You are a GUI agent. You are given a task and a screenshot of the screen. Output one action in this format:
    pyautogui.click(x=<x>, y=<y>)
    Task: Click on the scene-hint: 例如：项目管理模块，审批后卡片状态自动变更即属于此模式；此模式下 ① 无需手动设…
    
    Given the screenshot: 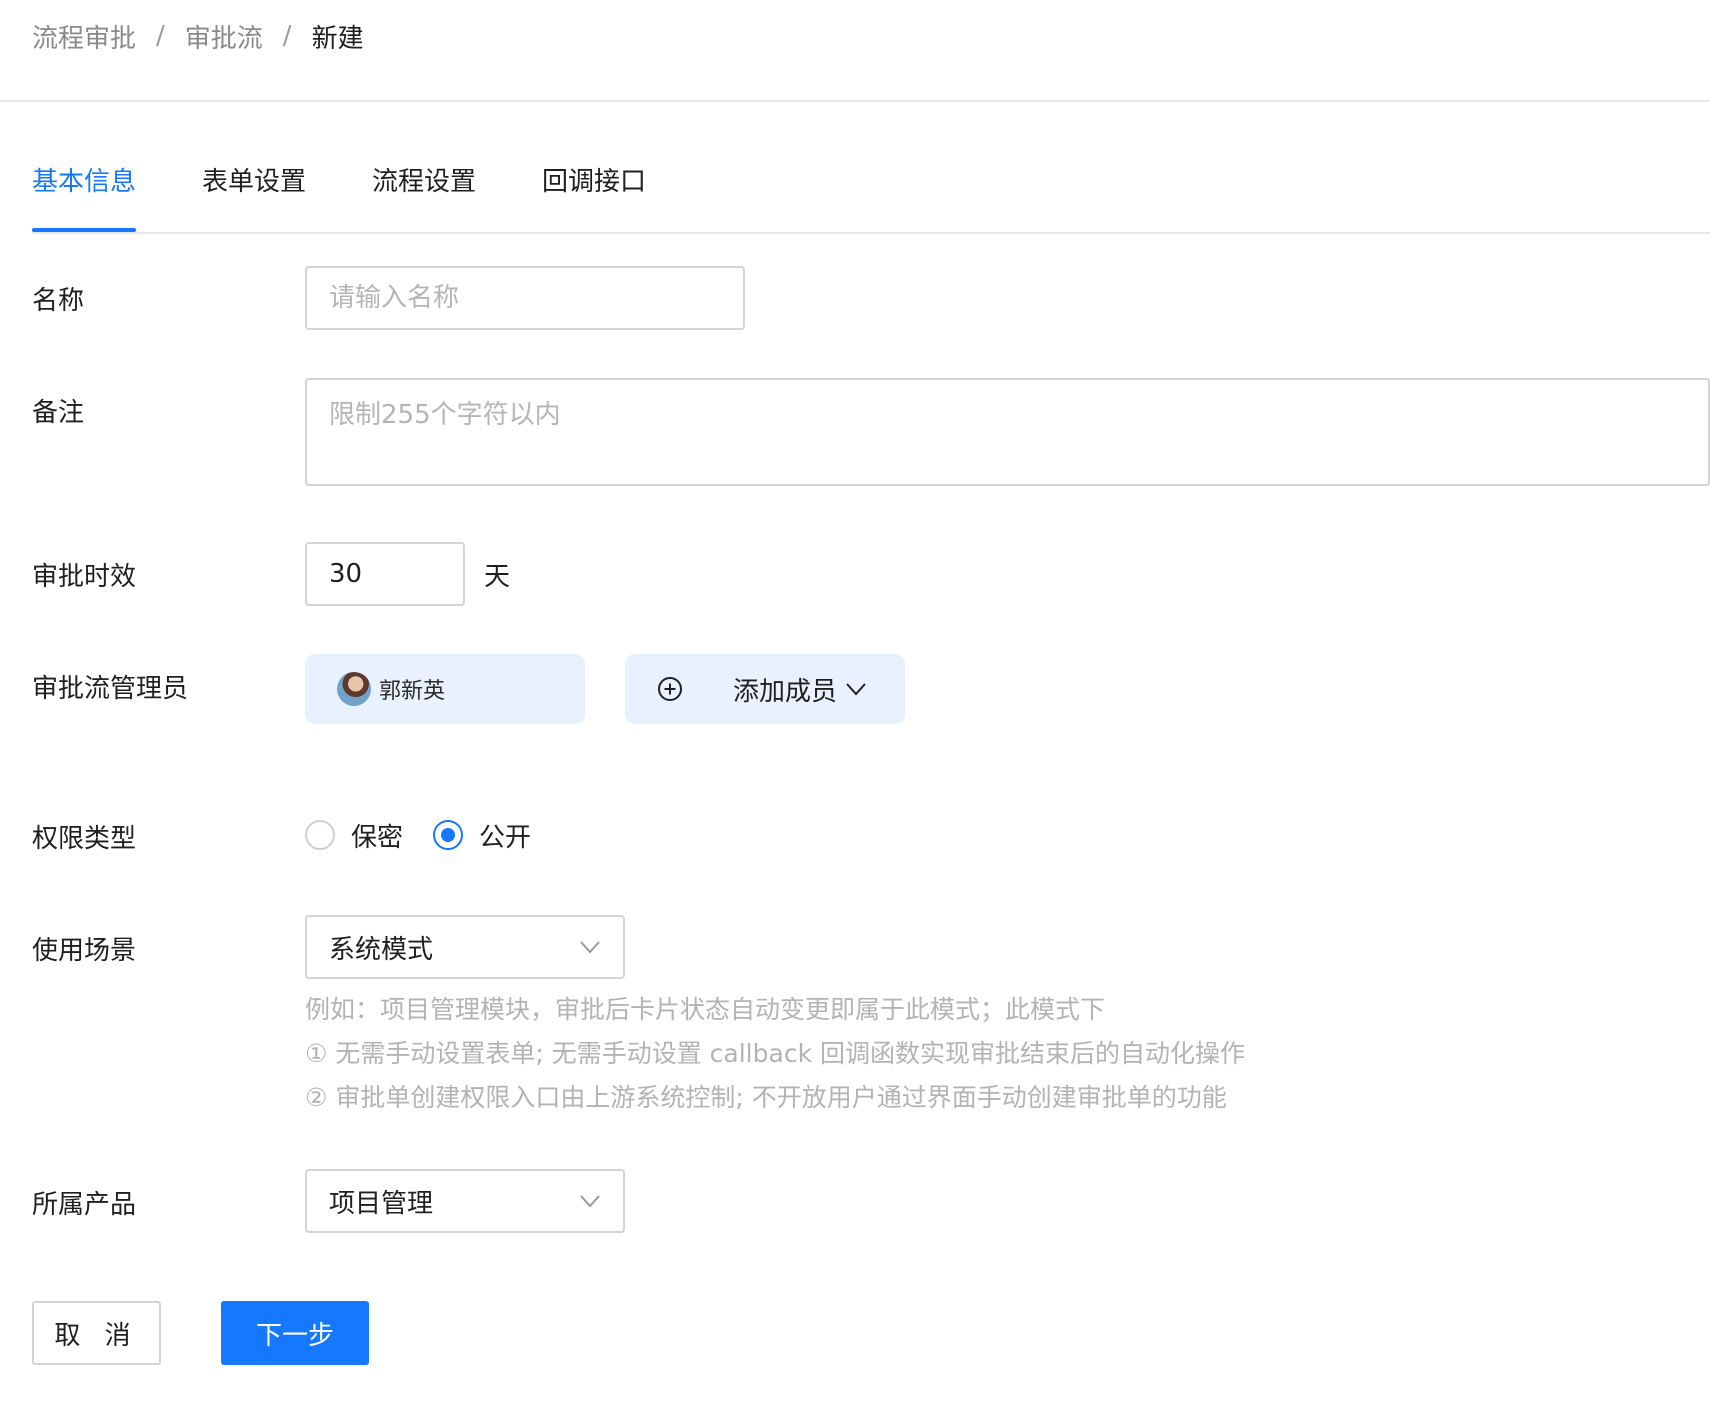 What is the action you would take?
    pyautogui.click(x=775, y=1054)
    